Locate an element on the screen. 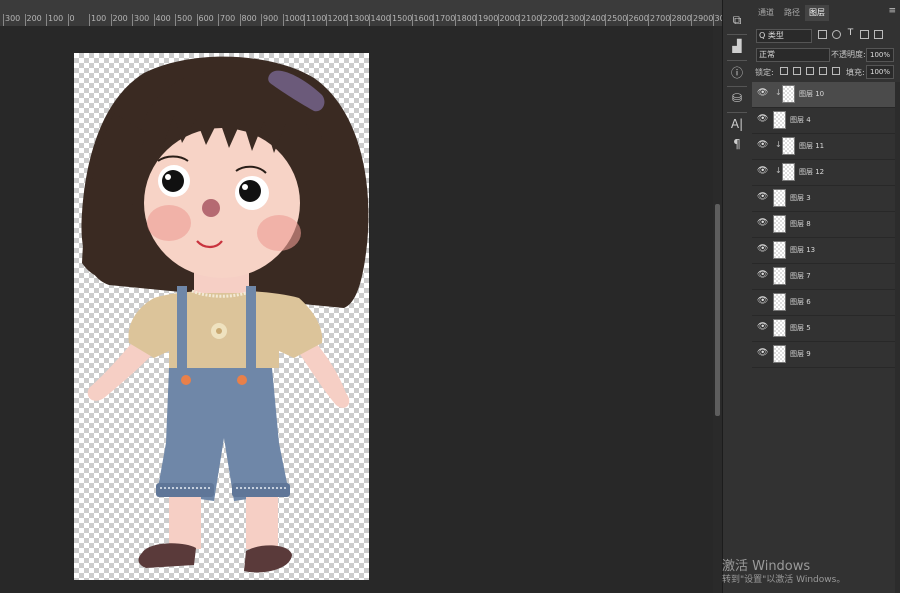 Image resolution: width=900 pixels, height=593 pixels. clone-source-icon: ⛁ is located at coordinates (737, 98).